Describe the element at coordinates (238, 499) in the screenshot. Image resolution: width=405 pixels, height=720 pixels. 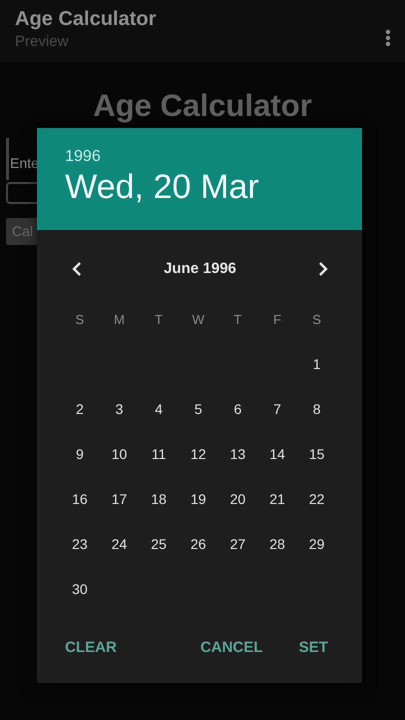
I see `calendar-day: 20` at that location.